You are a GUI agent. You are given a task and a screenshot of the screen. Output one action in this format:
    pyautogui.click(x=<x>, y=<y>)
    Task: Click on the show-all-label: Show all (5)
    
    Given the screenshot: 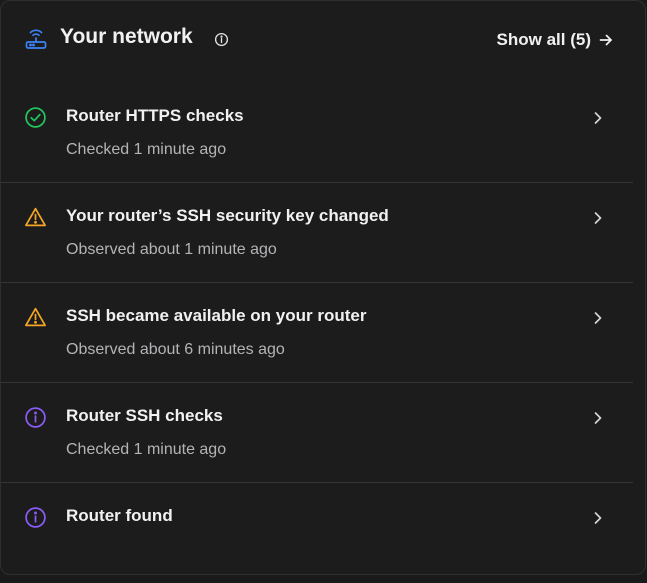 What is the action you would take?
    pyautogui.click(x=543, y=39)
    